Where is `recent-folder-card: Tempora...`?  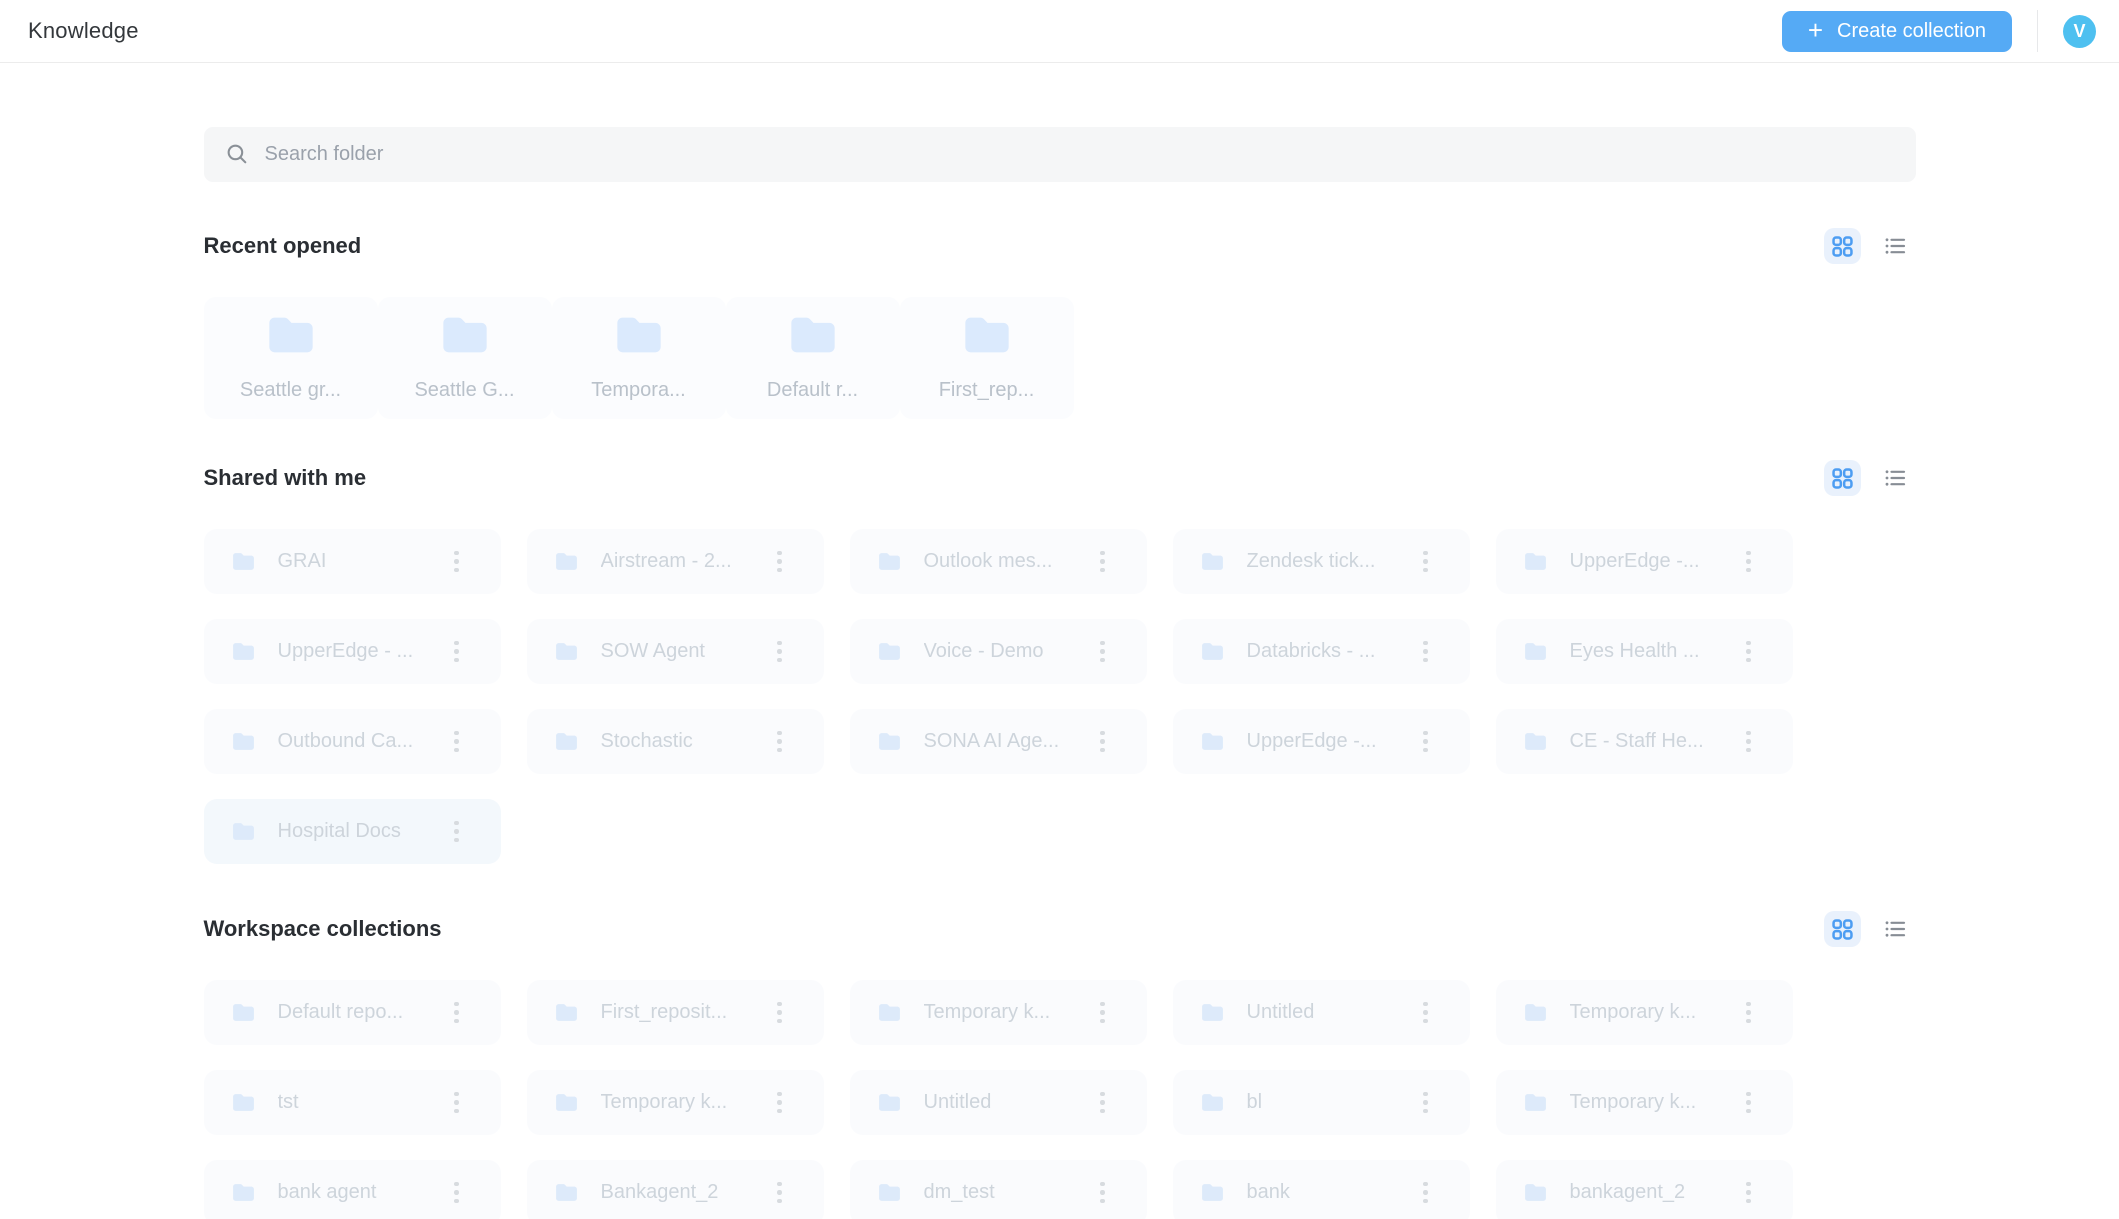
recent-folder-card: Tempora... is located at coordinates (638, 358).